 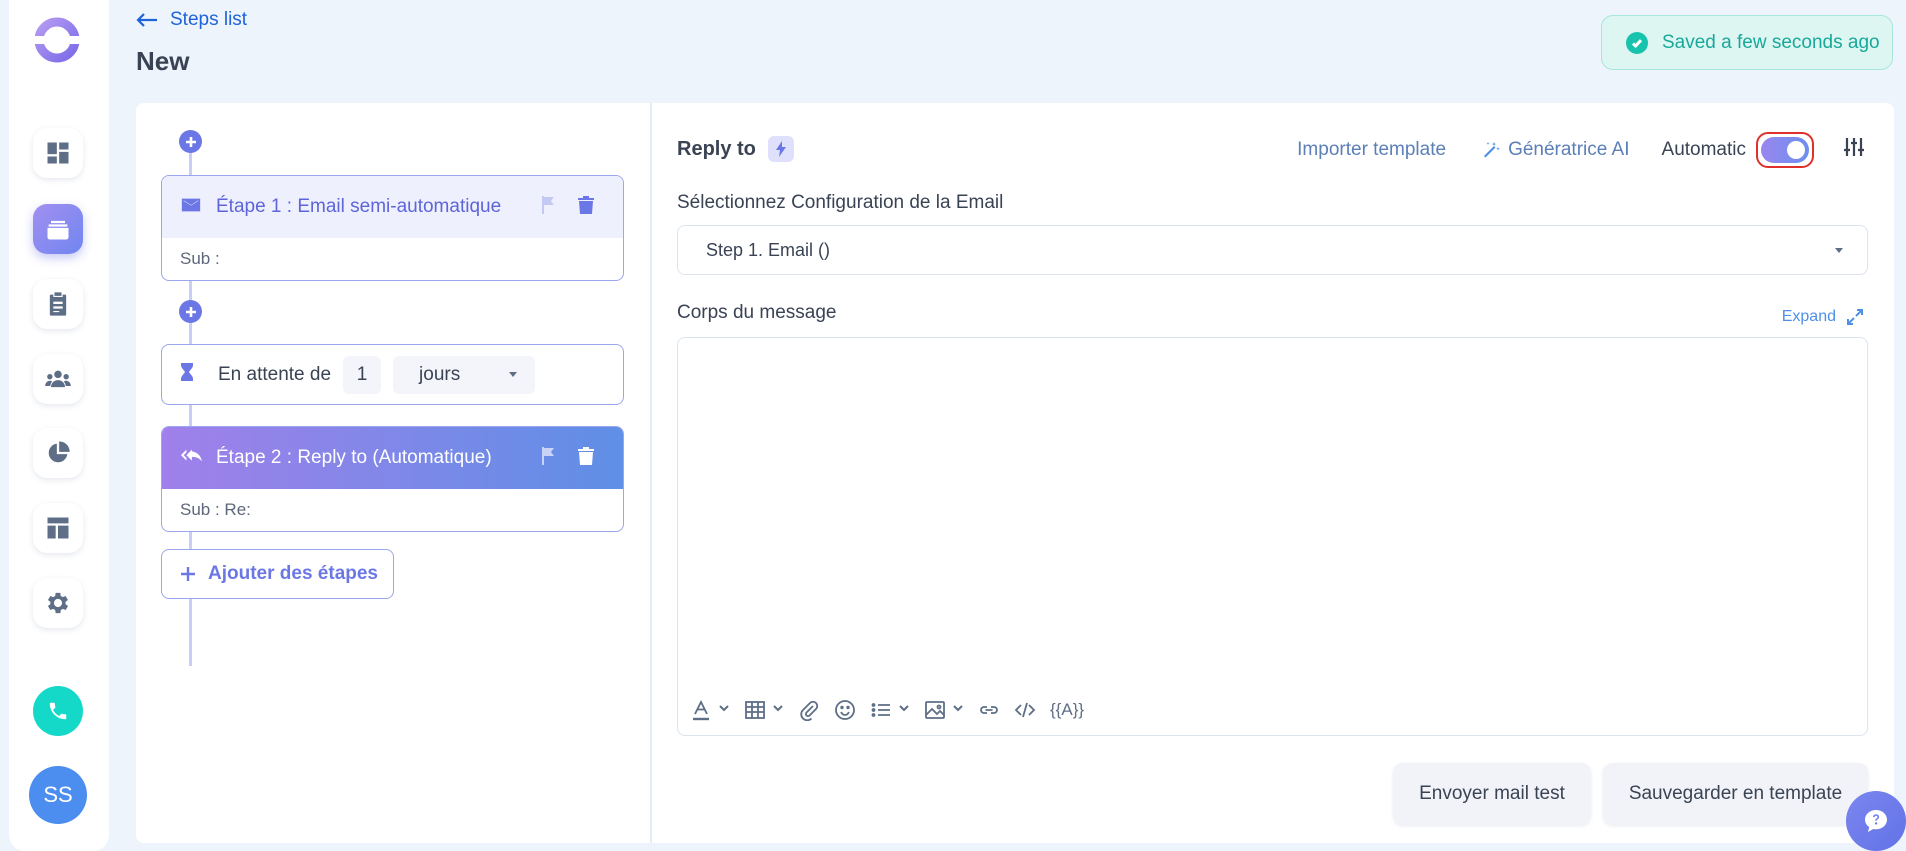 I want to click on user-avatar: SS, so click(x=58, y=795).